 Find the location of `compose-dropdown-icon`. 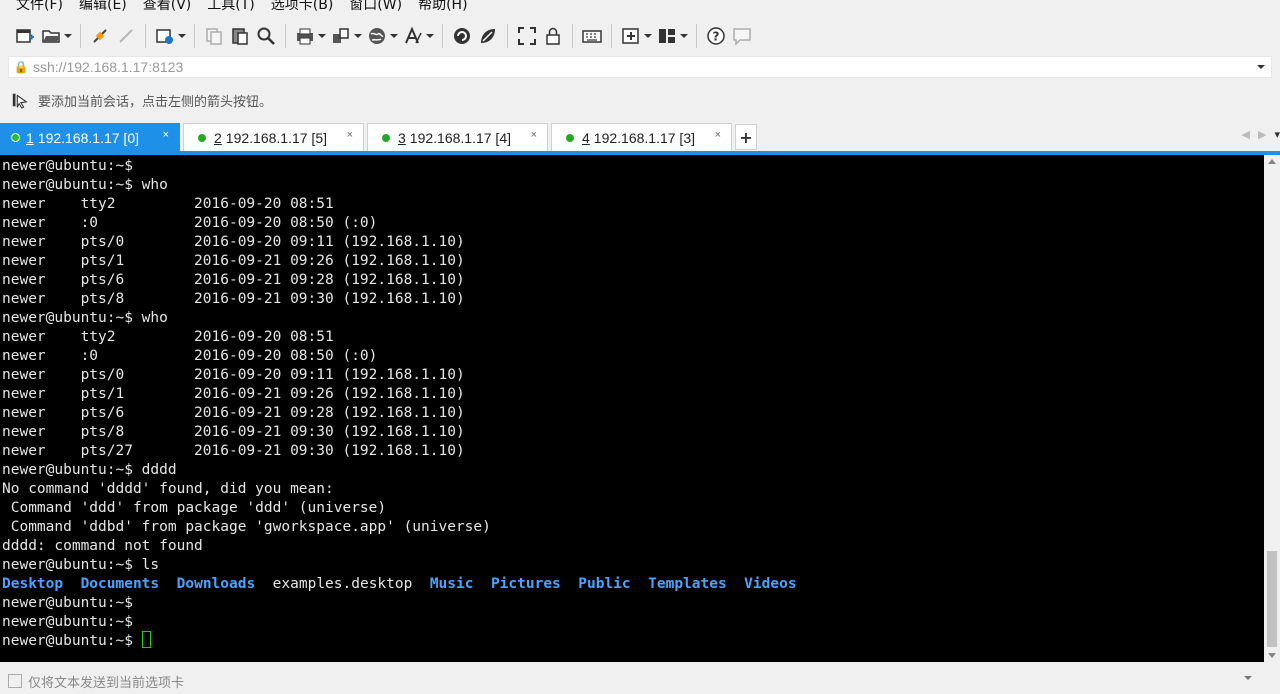

compose-dropdown-icon is located at coordinates (1248, 678).